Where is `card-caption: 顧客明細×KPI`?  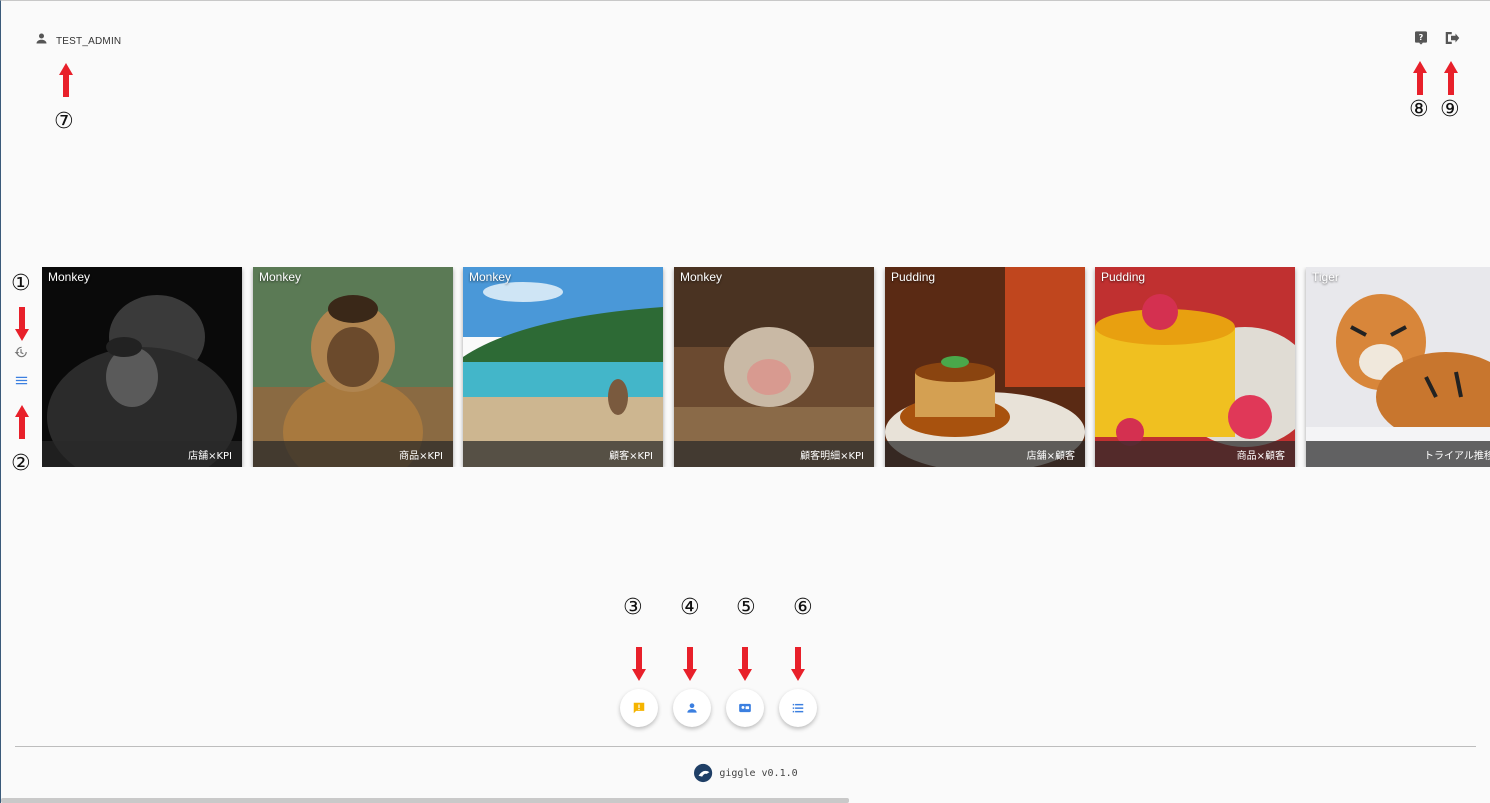
card-caption: 顧客明細×KPI is located at coordinates (774, 454).